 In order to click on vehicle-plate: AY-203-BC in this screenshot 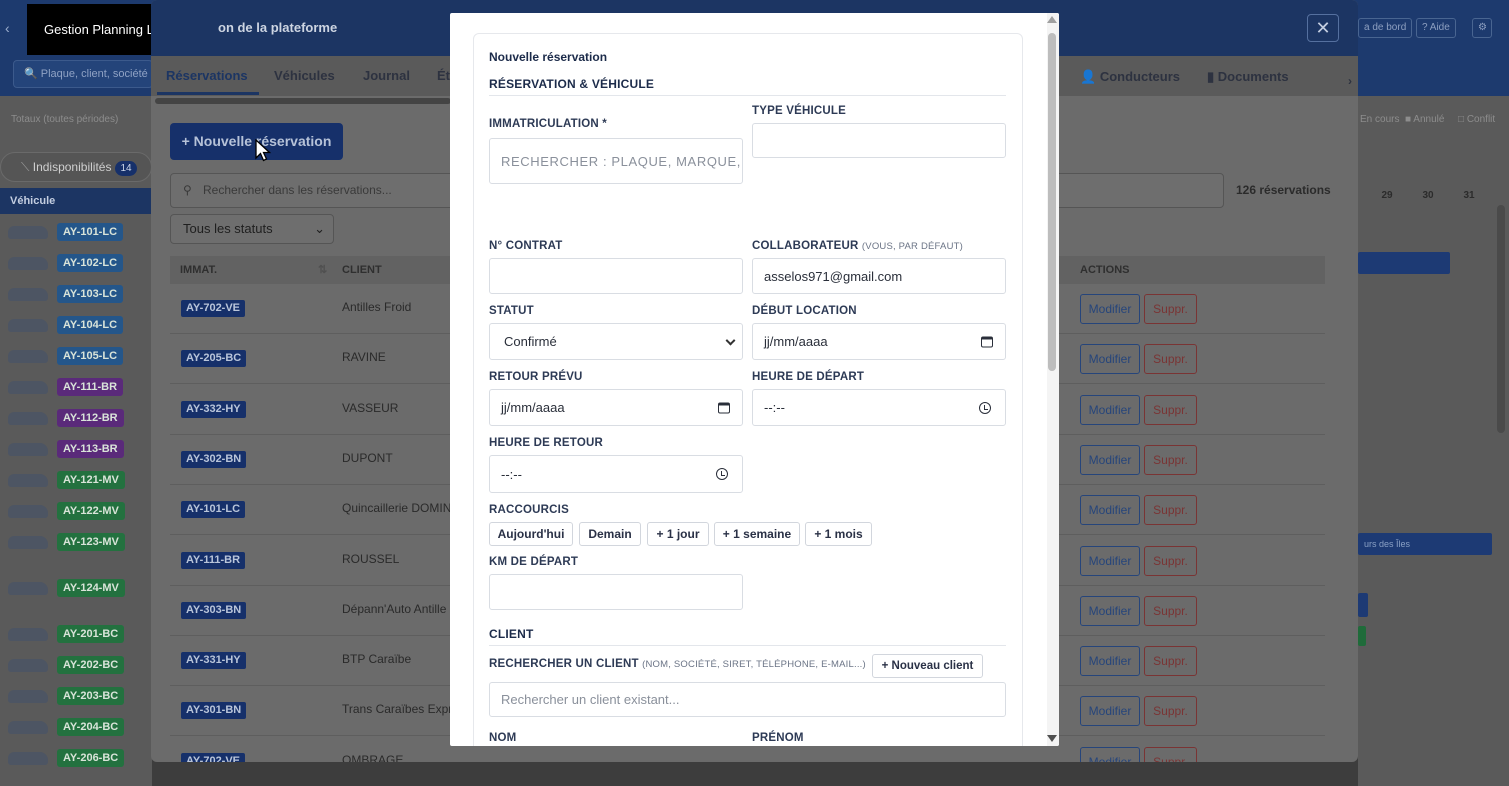, I will do `click(91, 696)`.